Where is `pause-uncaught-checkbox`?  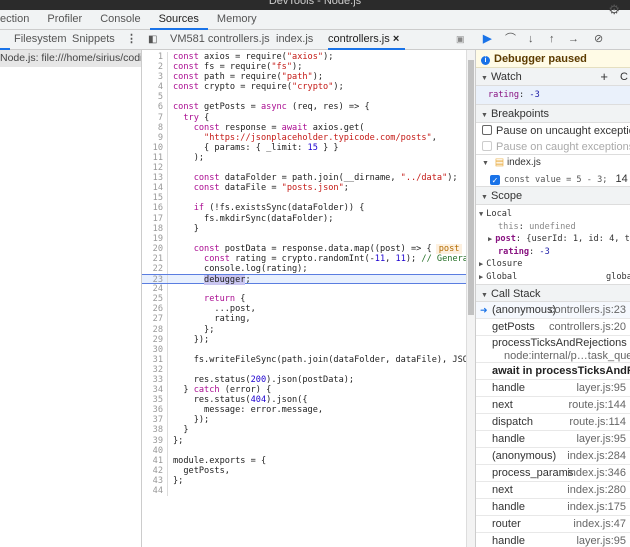 pause-uncaught-checkbox is located at coordinates (487, 130).